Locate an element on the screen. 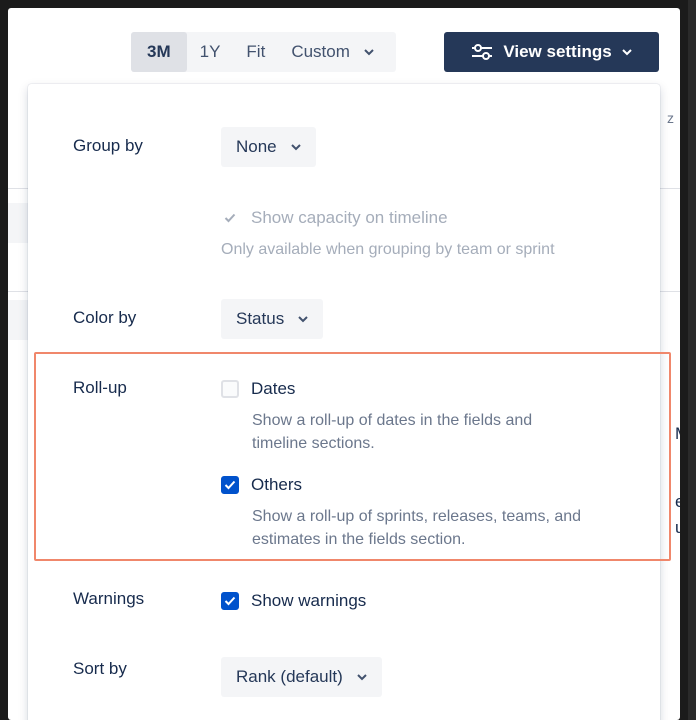 This screenshot has width=696, height=720. show-warnings-label: Show warnings is located at coordinates (309, 600).